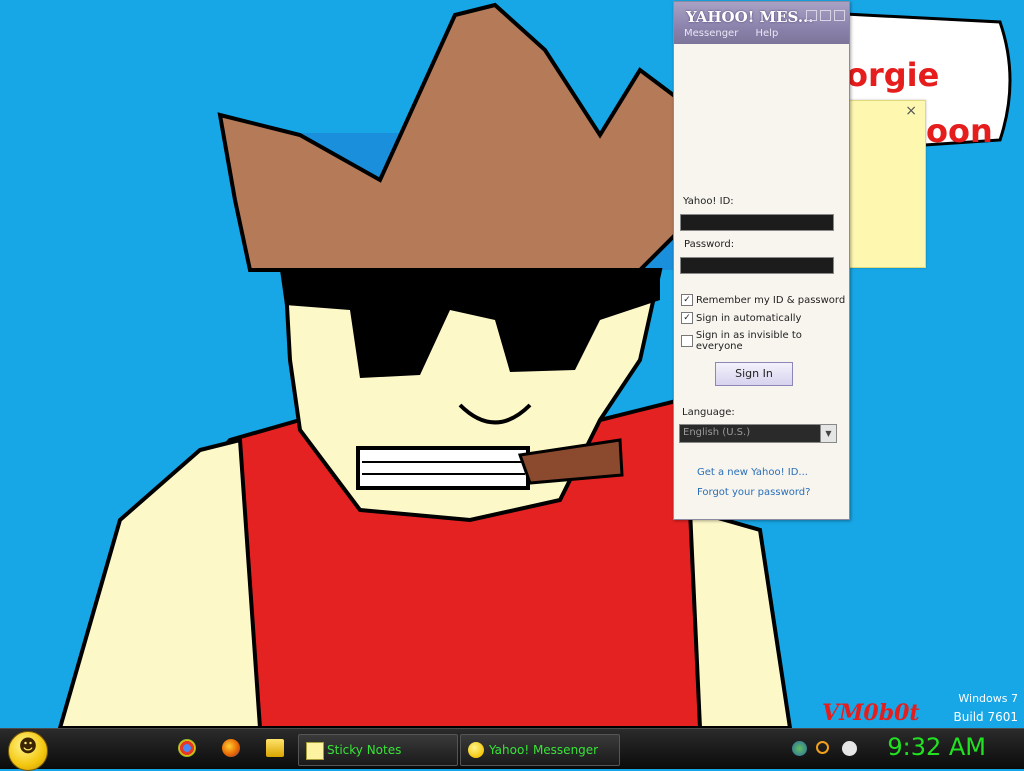 Image resolution: width=1024 pixels, height=771 pixels. I want to click on language-select: English (U.S.) ▼, so click(758, 433).